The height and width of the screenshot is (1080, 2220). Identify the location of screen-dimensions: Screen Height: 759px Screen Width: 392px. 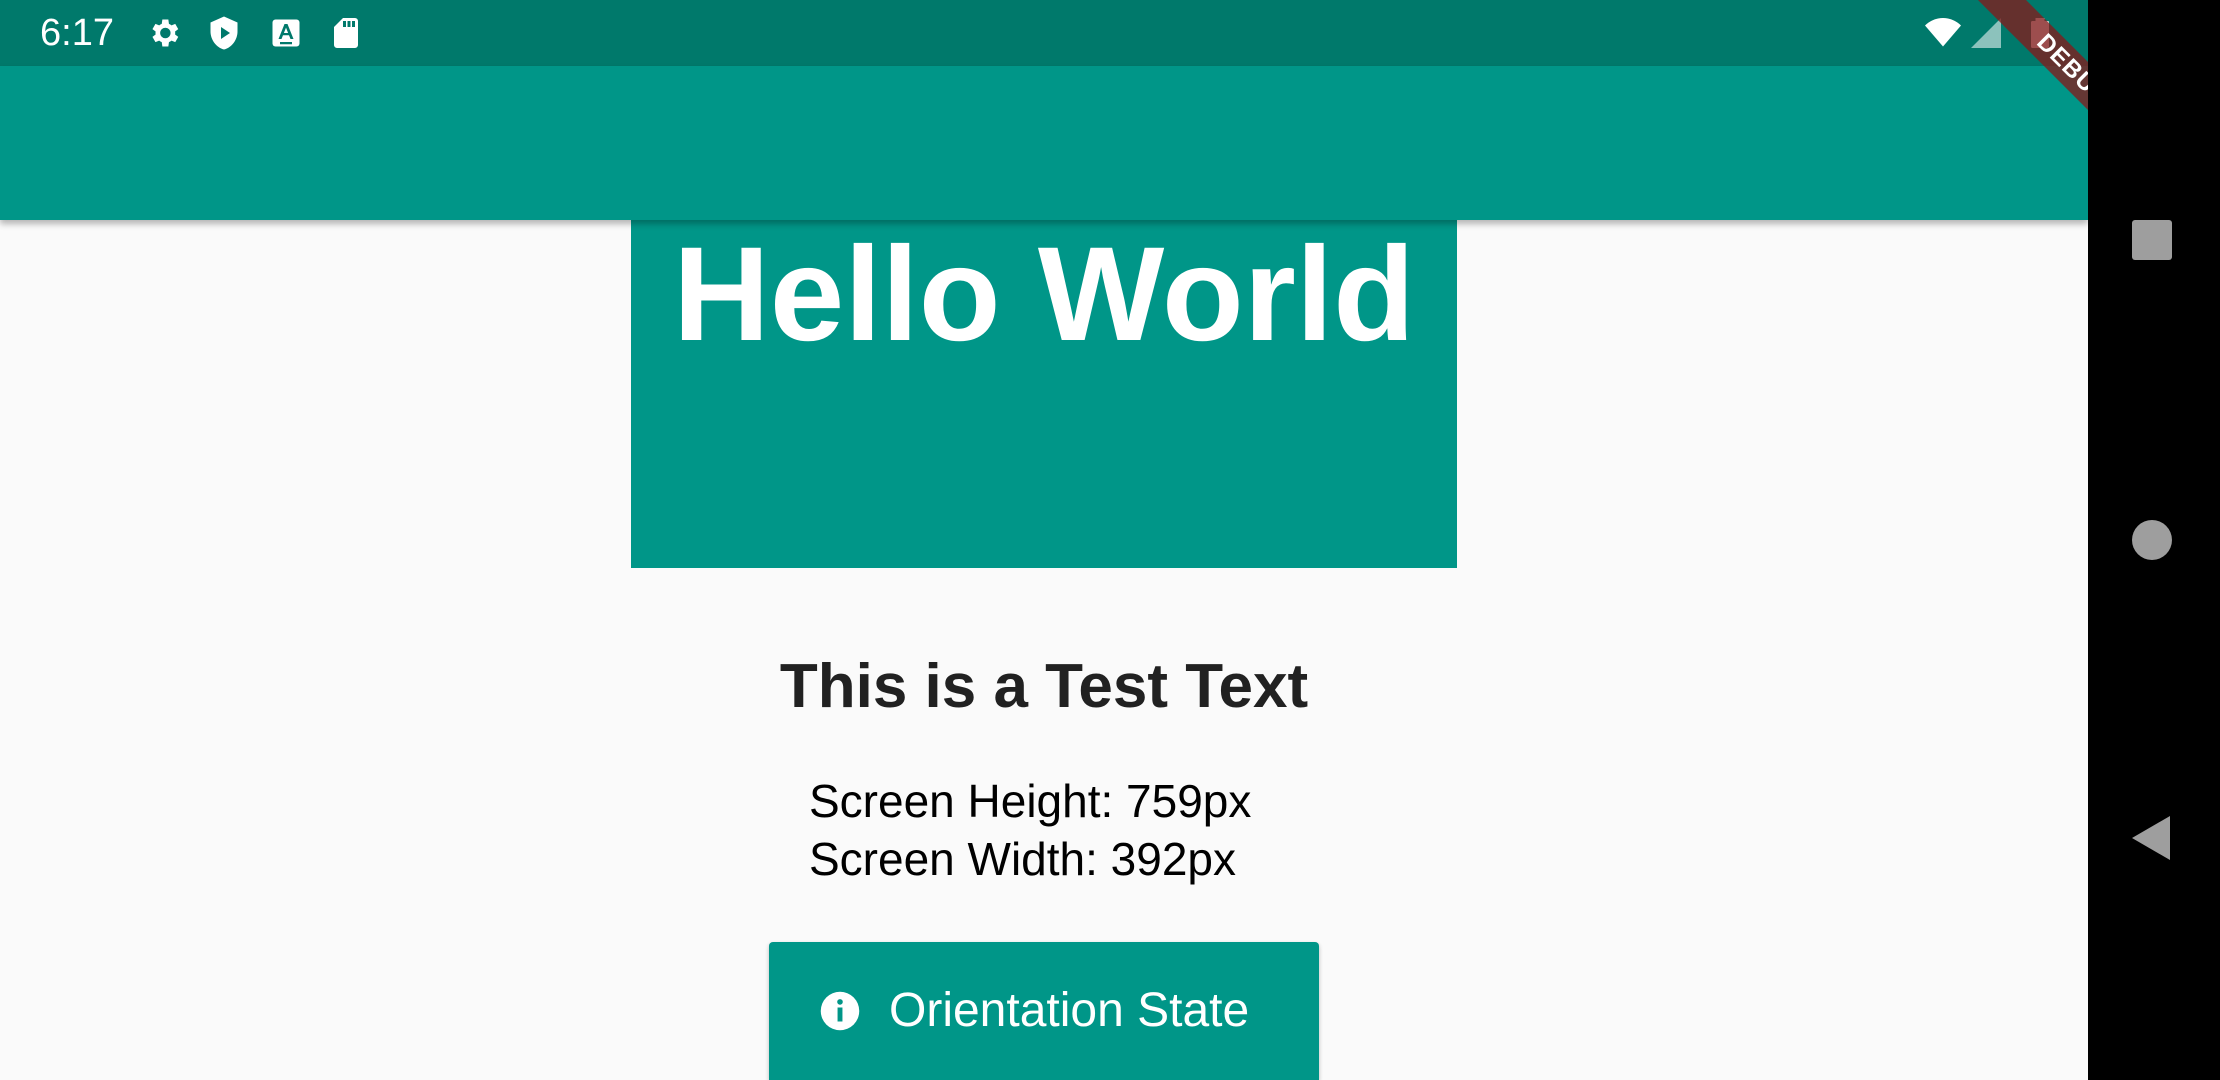
(1030, 830).